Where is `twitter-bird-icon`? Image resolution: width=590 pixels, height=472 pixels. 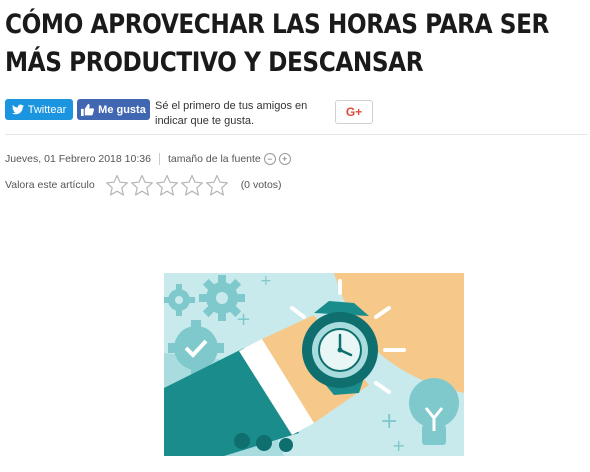
twitter-bird-icon is located at coordinates (17, 109).